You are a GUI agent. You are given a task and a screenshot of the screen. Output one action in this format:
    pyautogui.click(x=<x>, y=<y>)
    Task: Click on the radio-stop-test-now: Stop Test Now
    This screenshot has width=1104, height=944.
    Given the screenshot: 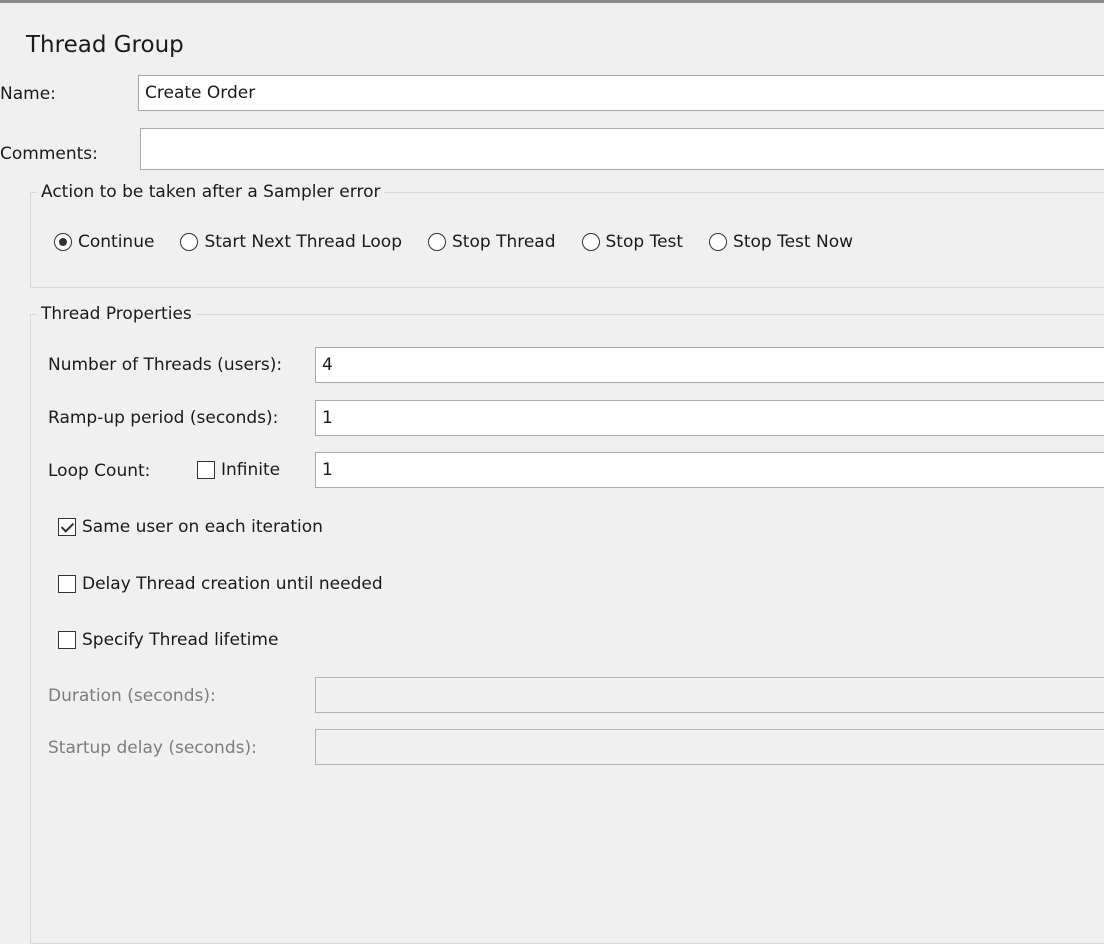 What is the action you would take?
    pyautogui.click(x=781, y=242)
    